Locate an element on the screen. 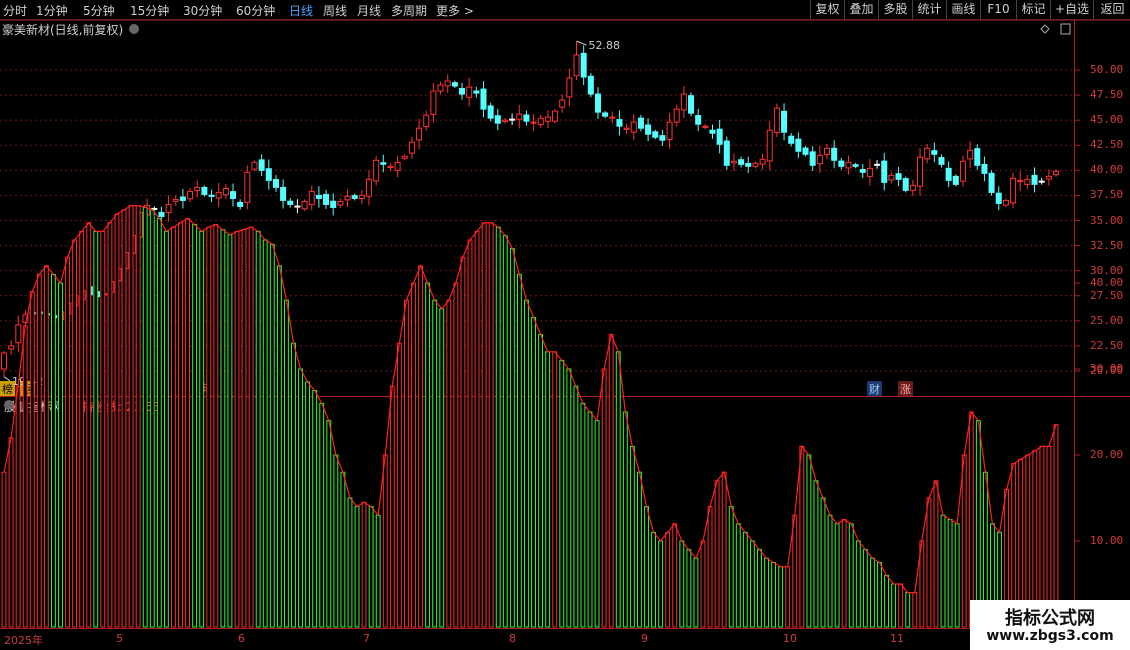 The width and height of the screenshot is (1130, 650). high-pointer is located at coordinates (581, 43).